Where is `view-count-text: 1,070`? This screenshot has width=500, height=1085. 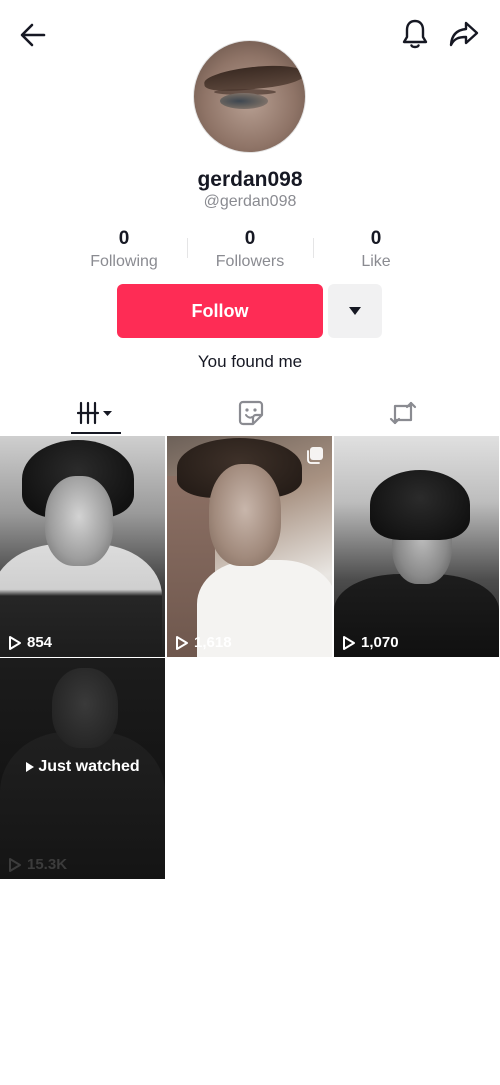
view-count-text: 1,070 is located at coordinates (380, 642).